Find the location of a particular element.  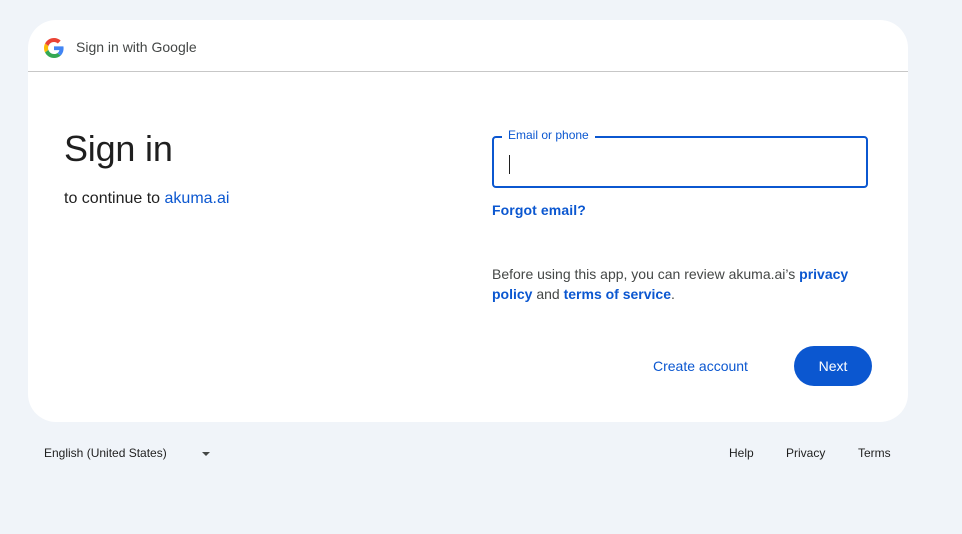

page-title: Sign in is located at coordinates (118, 148).